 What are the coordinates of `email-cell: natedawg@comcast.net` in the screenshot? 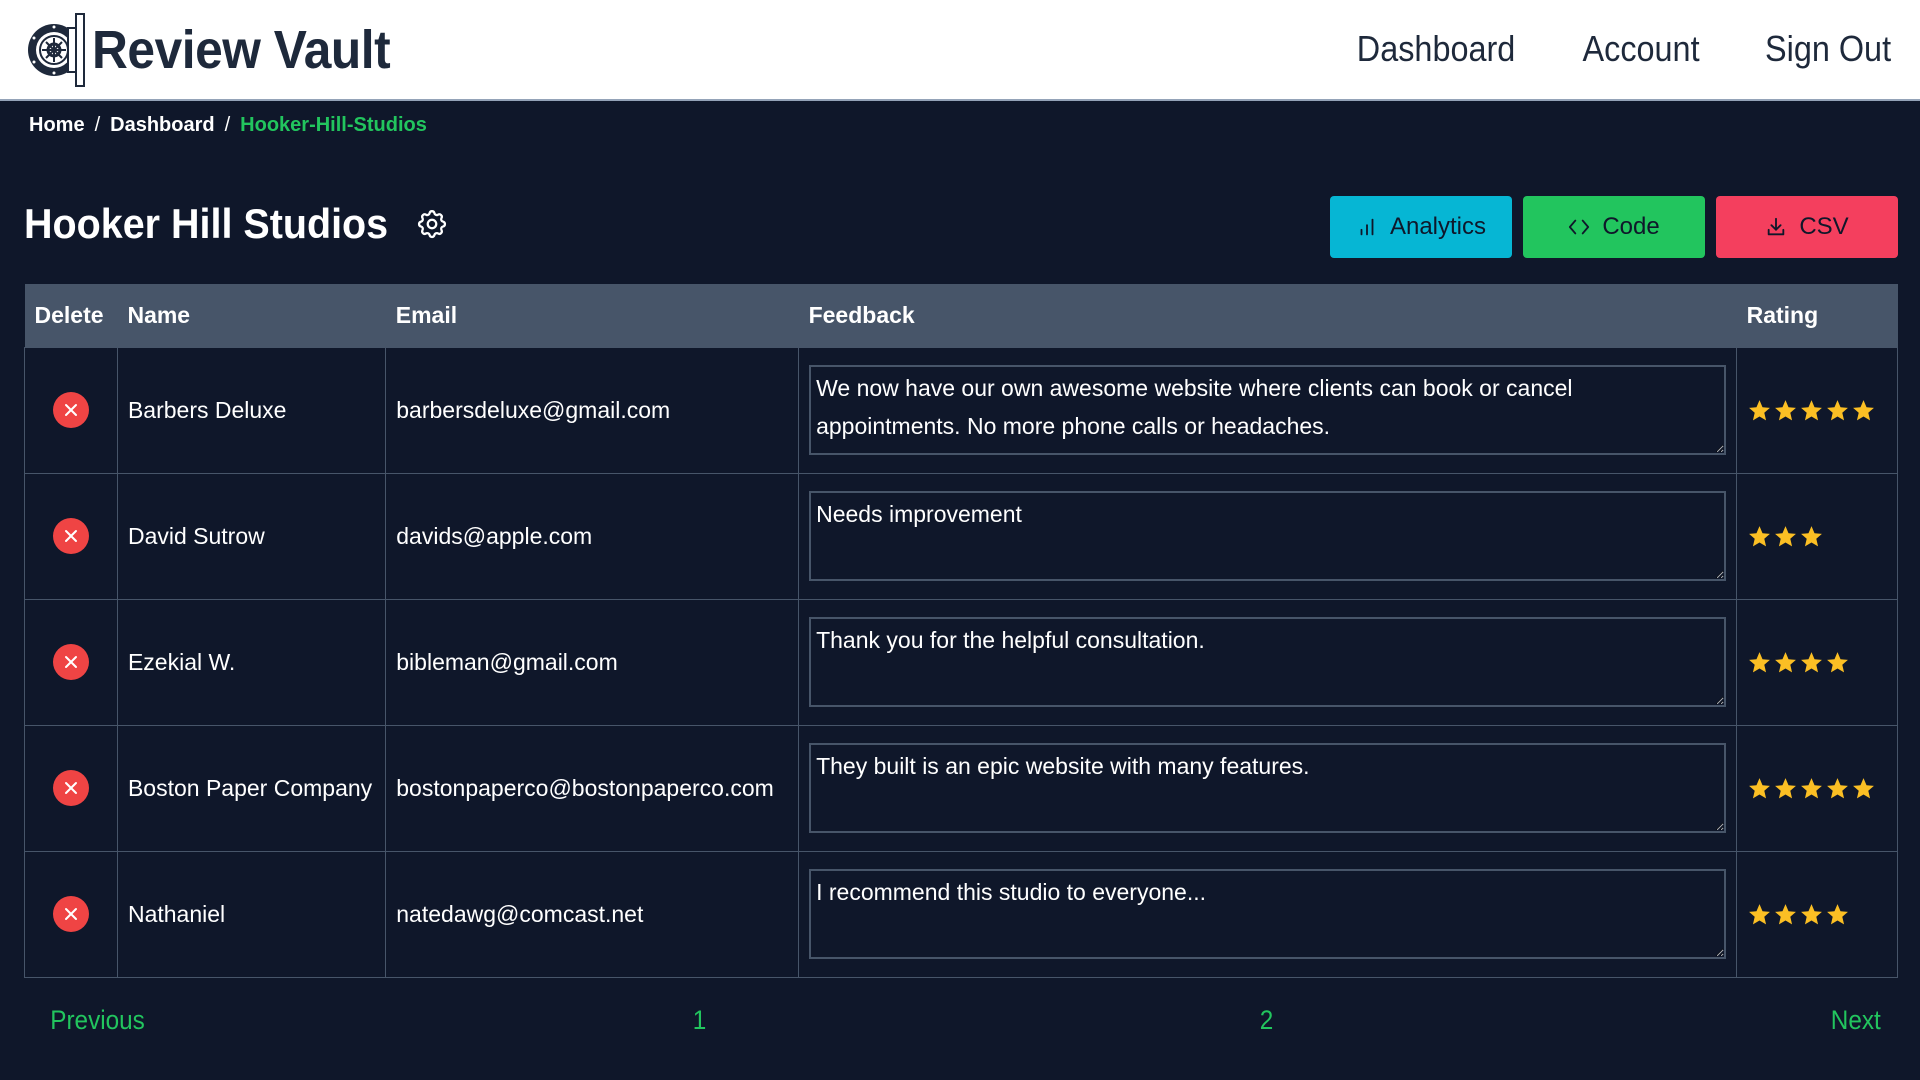 It's located at (592, 914).